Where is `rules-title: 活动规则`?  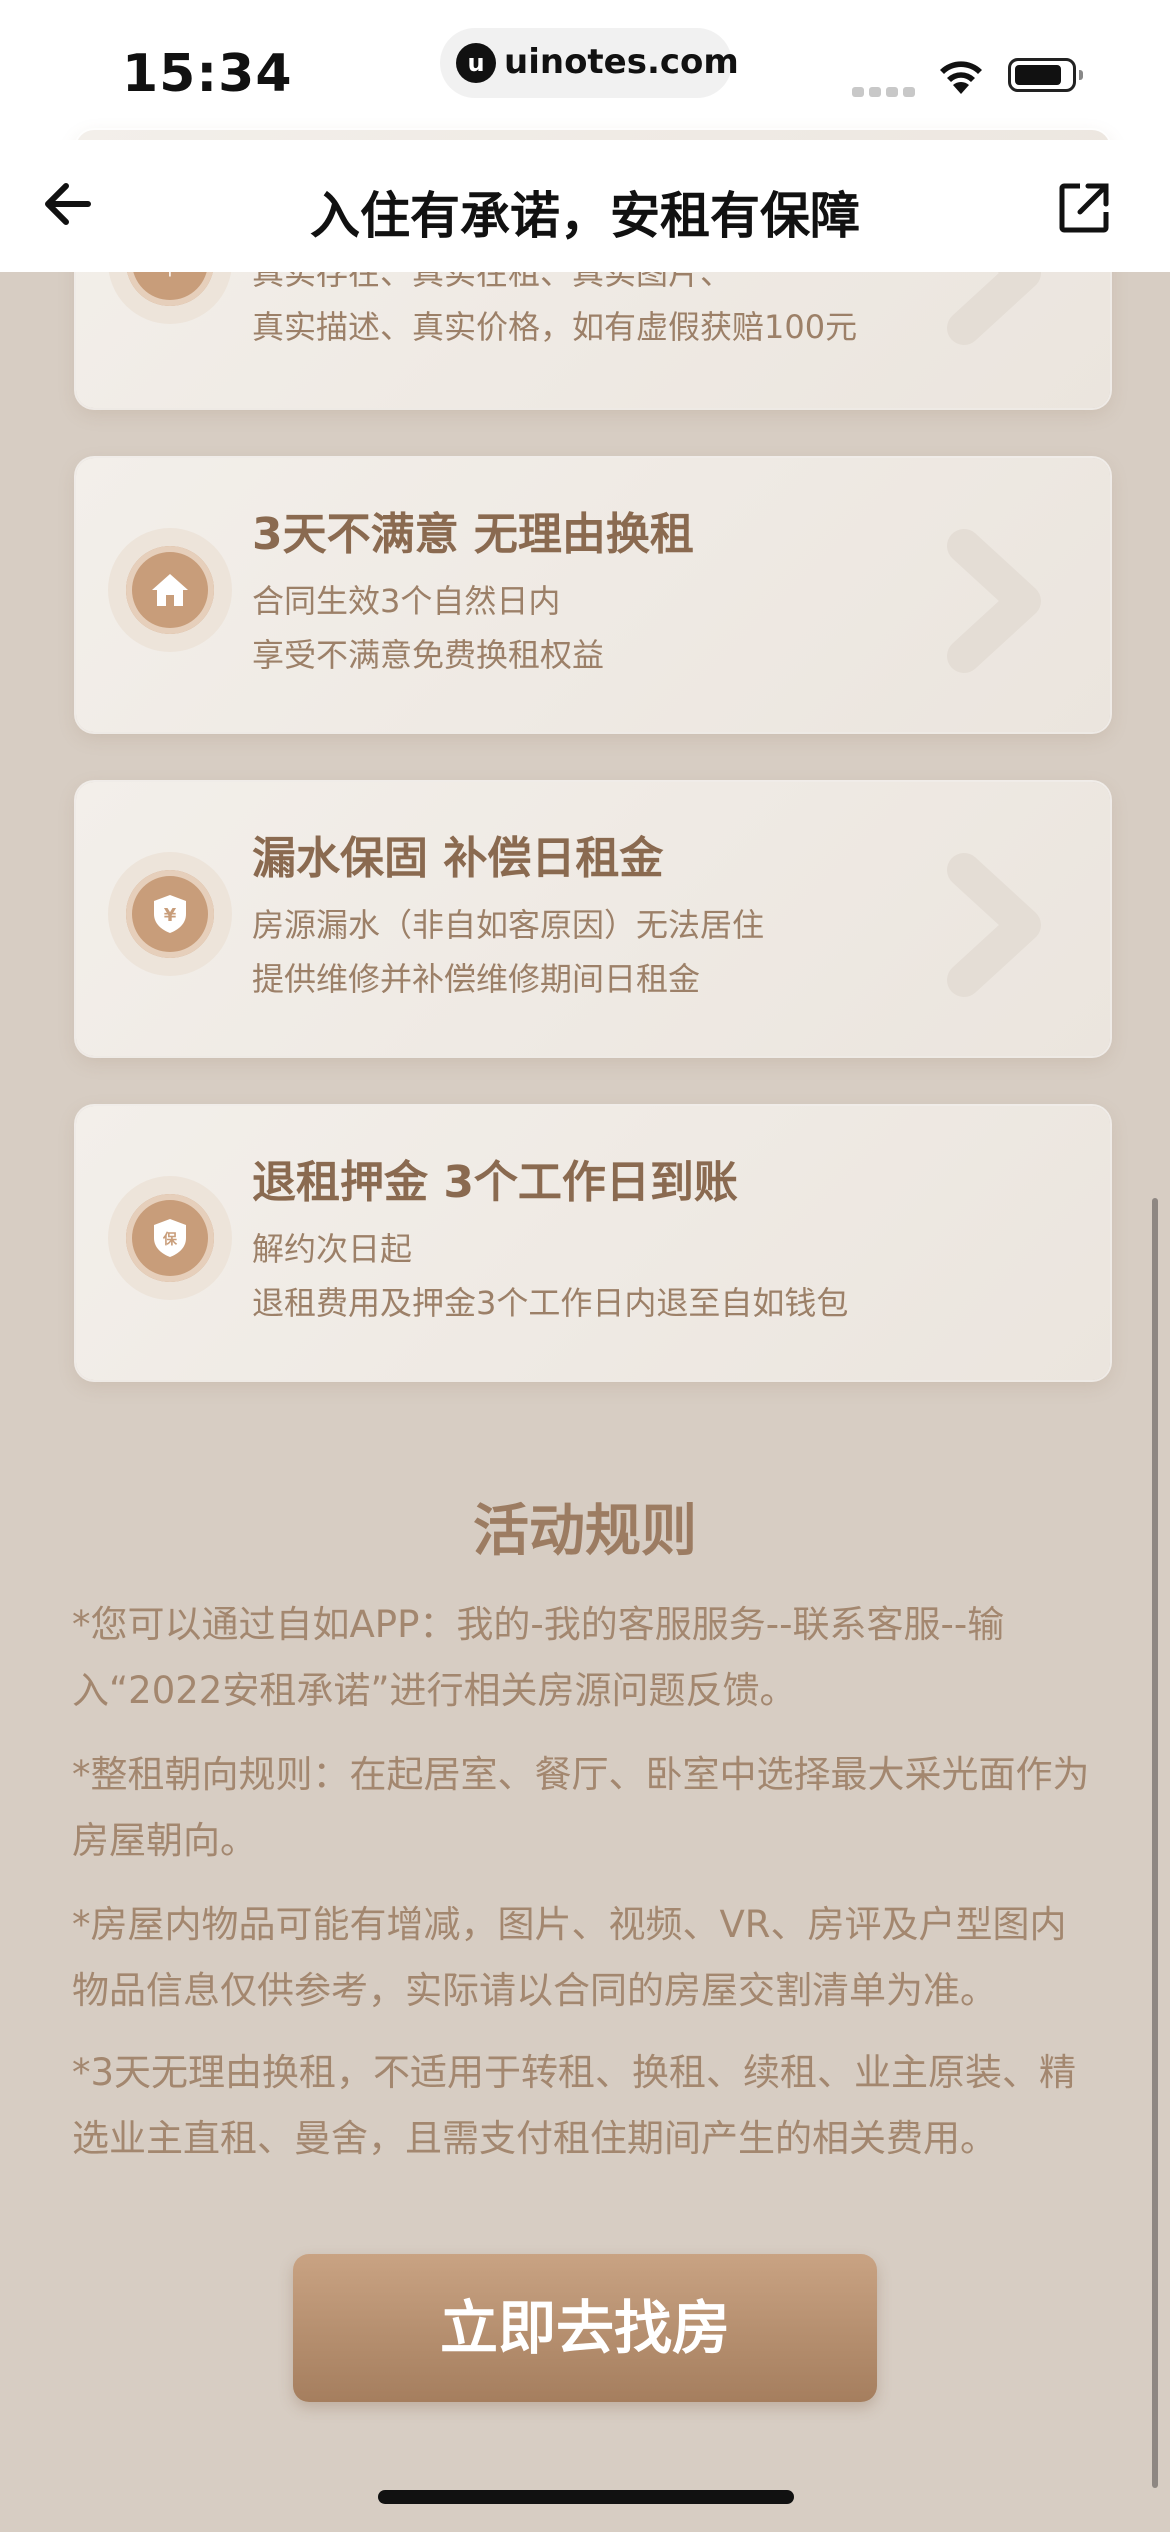 rules-title: 活动规则 is located at coordinates (585, 1531).